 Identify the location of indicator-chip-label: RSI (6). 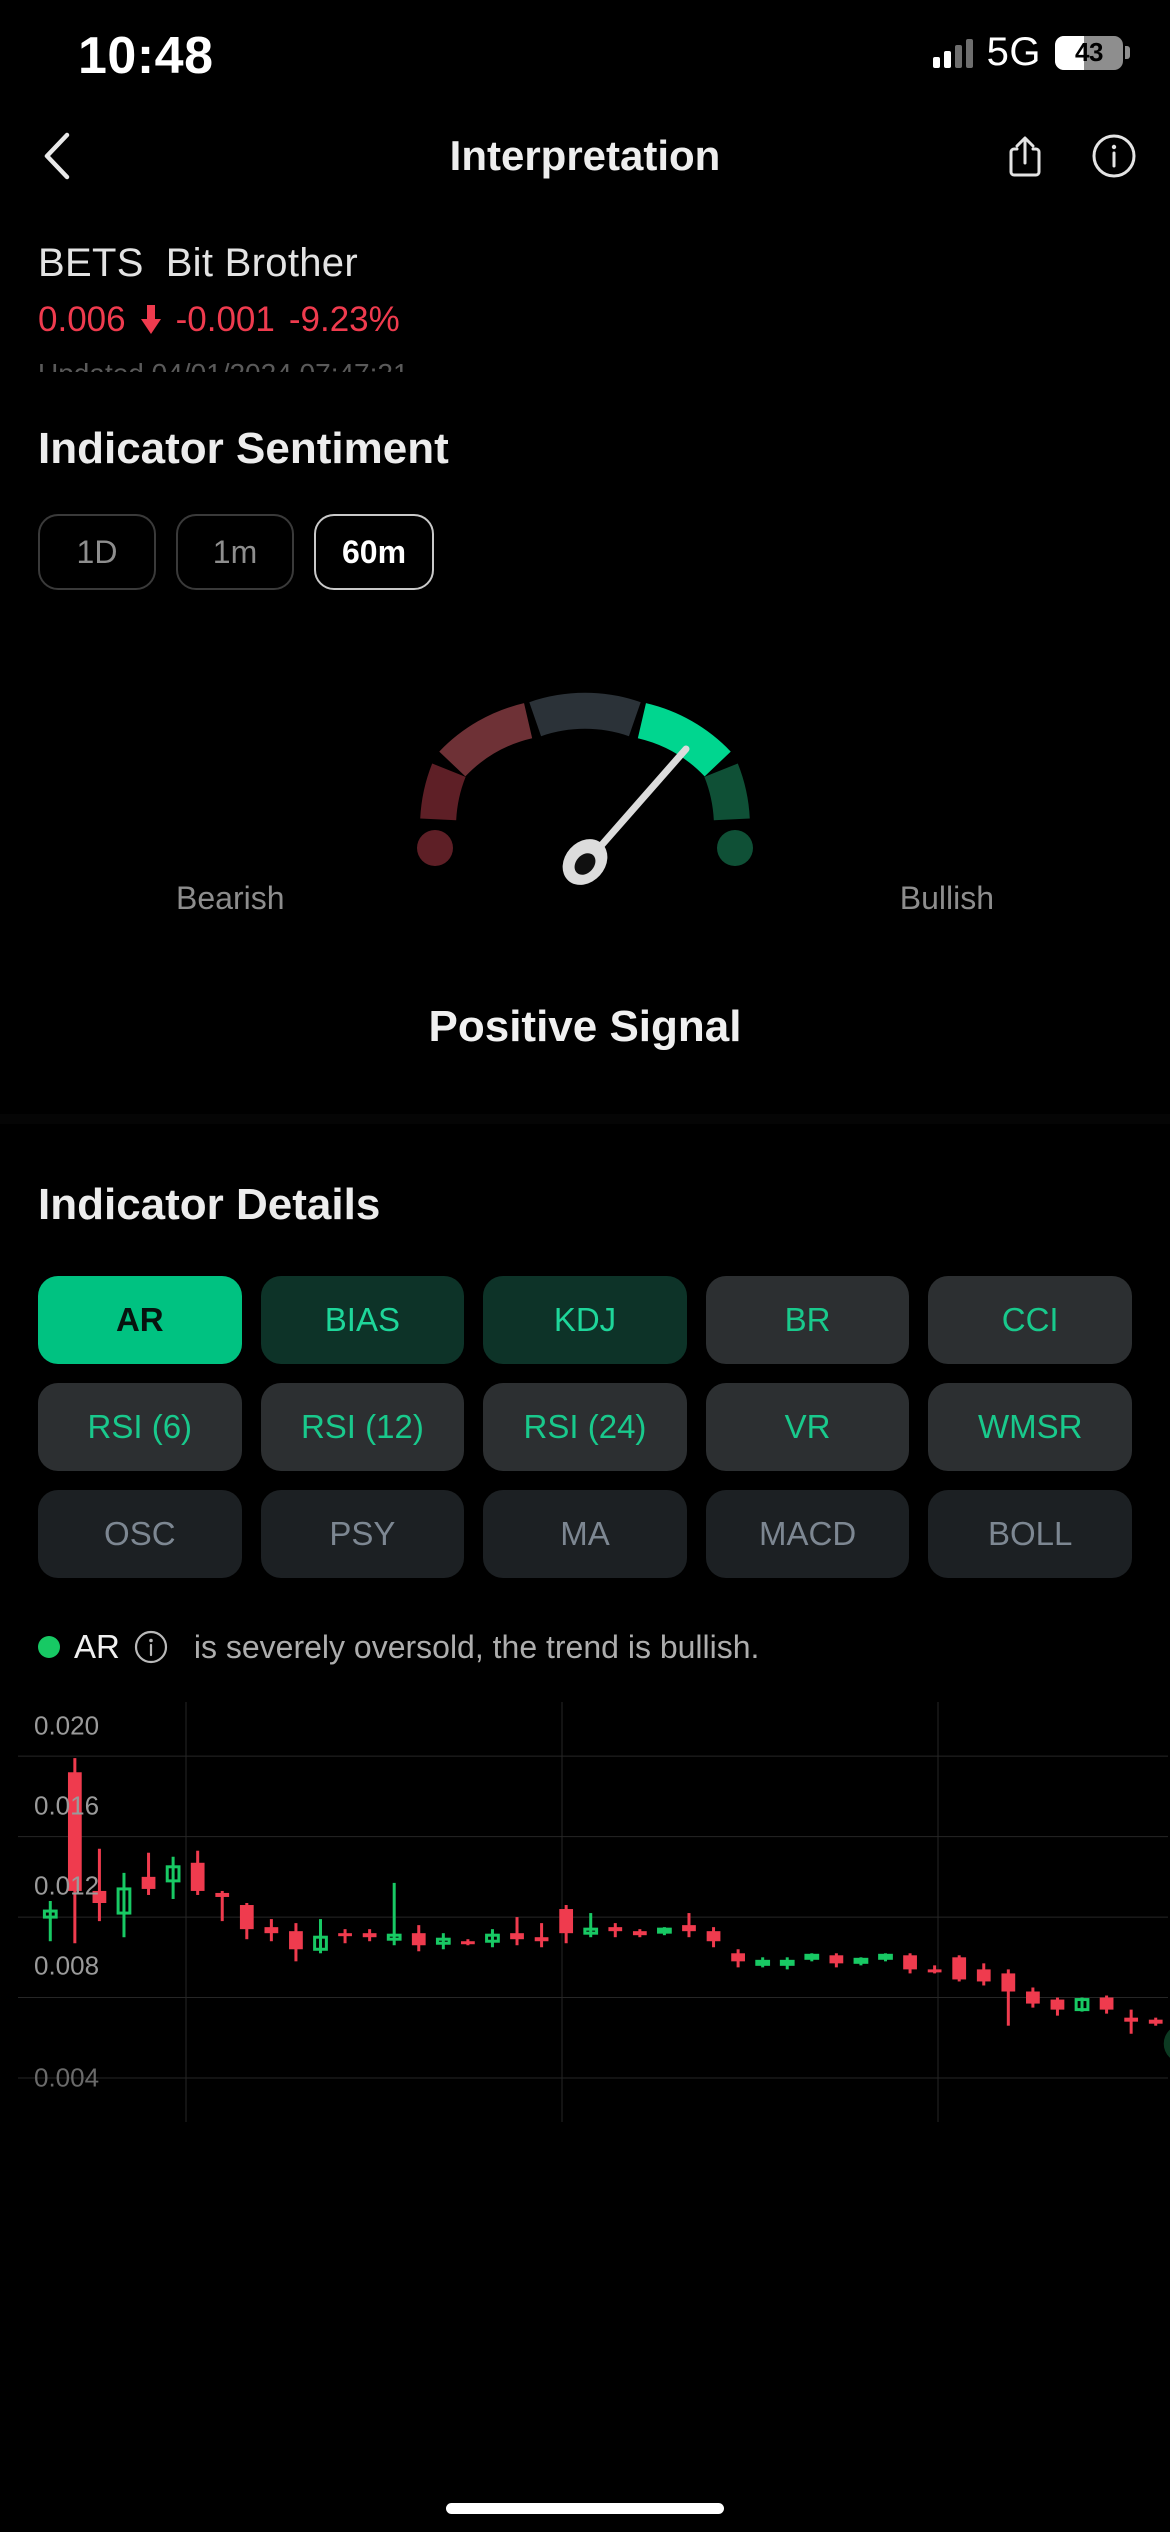
(140, 1426).